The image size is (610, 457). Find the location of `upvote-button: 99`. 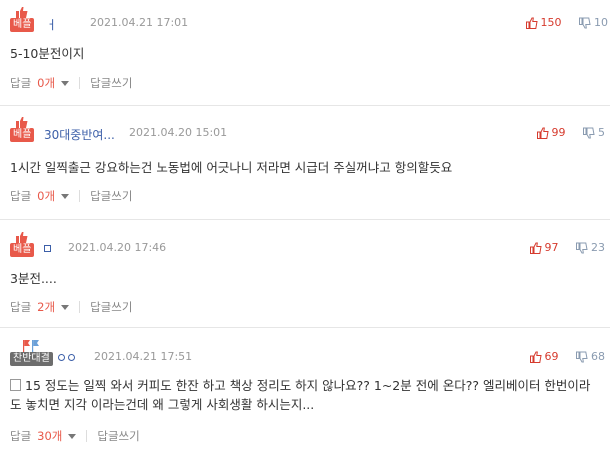

upvote-button: 99 is located at coordinates (551, 132).